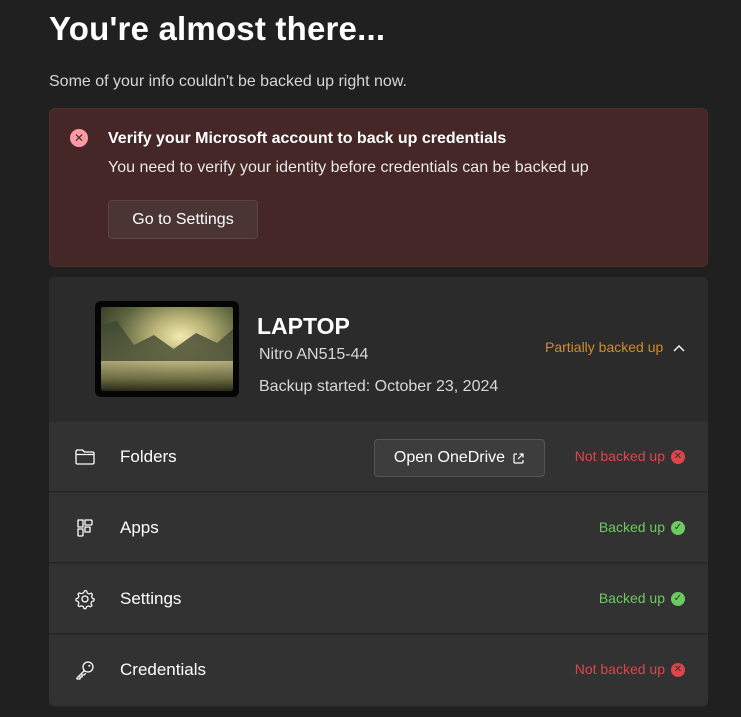 Image resolution: width=741 pixels, height=717 pixels. What do you see at coordinates (151, 598) in the screenshot?
I see `item-label: Settings` at bounding box center [151, 598].